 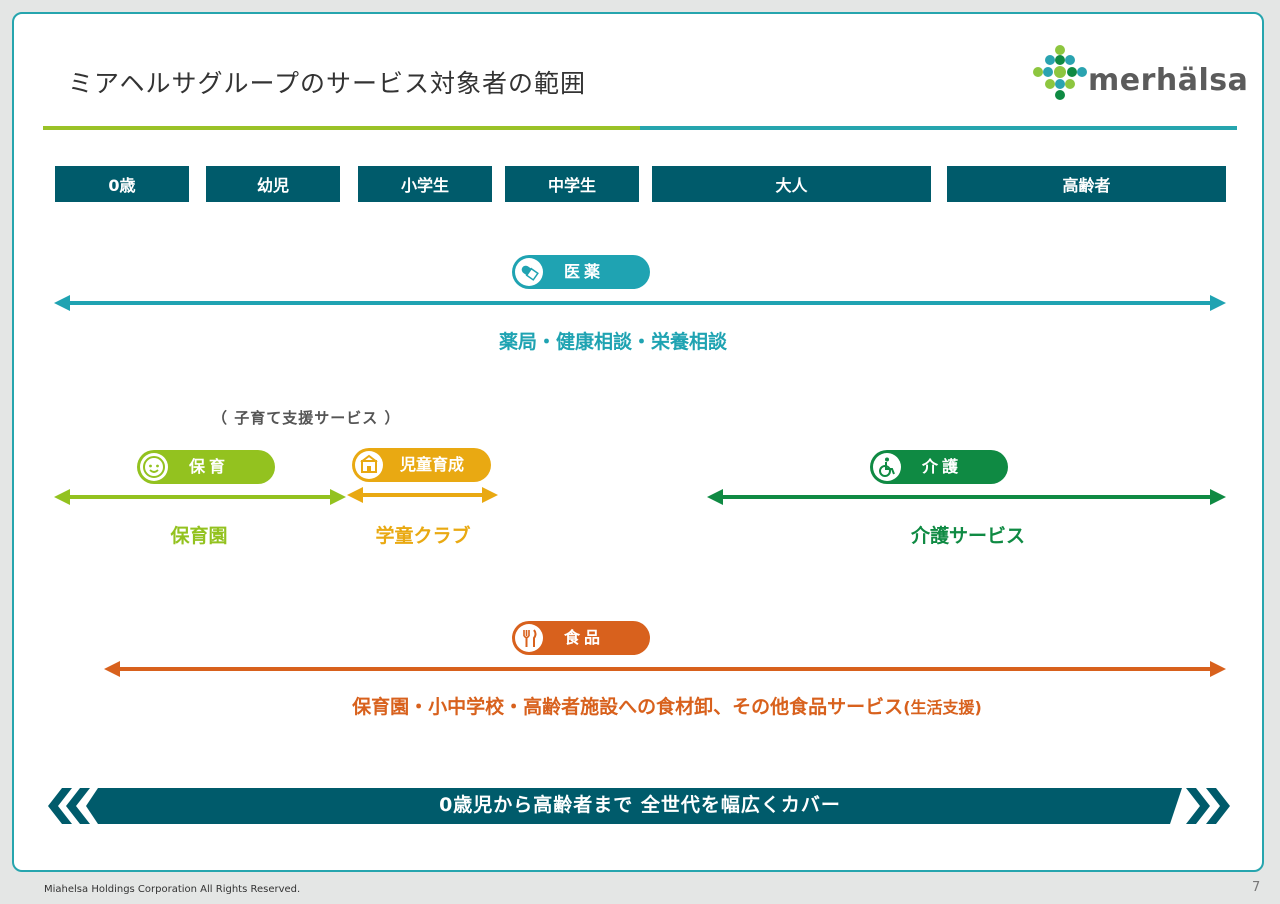 I want to click on food-range-main: 保育園・小中学校・高齢者施設への食材卸、その他食品サービス, so click(x=628, y=707).